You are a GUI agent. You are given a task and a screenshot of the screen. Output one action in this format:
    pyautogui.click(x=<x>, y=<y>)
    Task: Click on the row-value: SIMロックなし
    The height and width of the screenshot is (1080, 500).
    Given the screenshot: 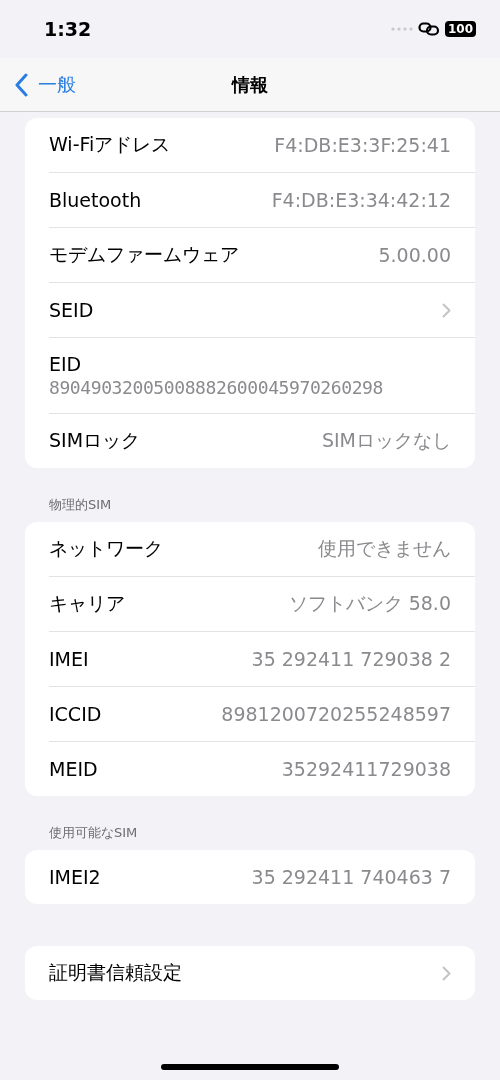 What is the action you would take?
    pyautogui.click(x=386, y=440)
    